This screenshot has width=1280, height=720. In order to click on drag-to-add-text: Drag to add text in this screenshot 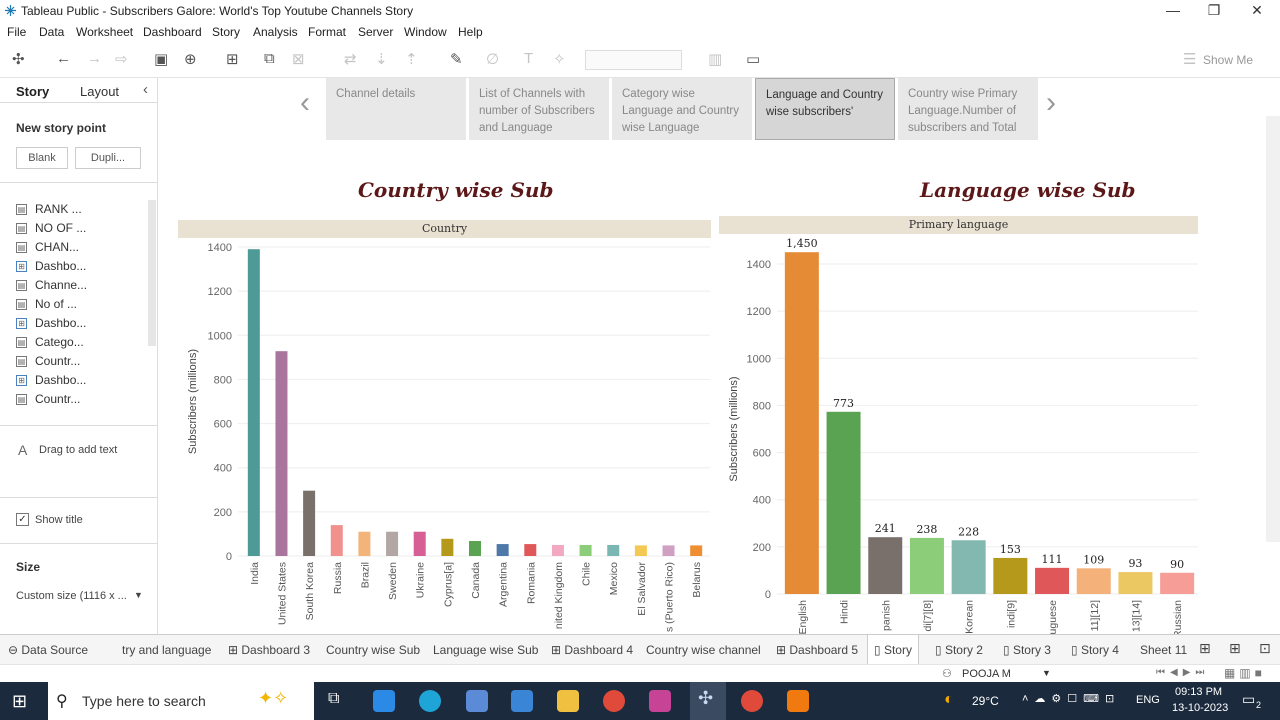, I will do `click(78, 450)`.